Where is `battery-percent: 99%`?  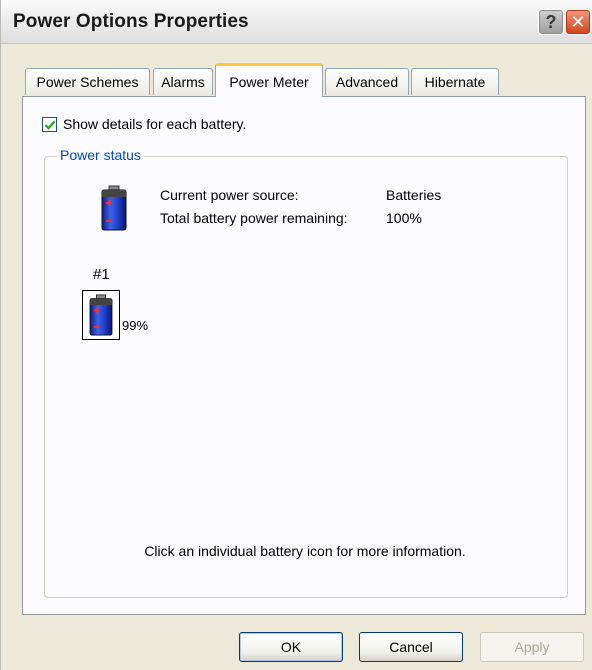
battery-percent: 99% is located at coordinates (135, 325).